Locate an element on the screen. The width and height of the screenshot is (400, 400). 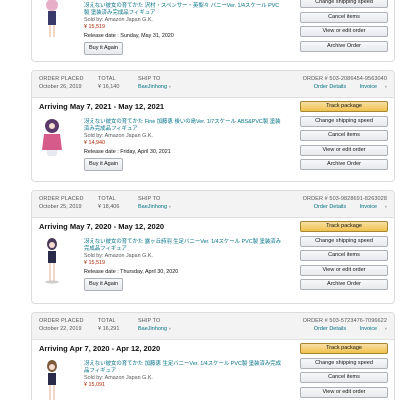
arrival-status: Arriving Apr 7, 2020 - Apr 12, 2020 is located at coordinates (100, 348).